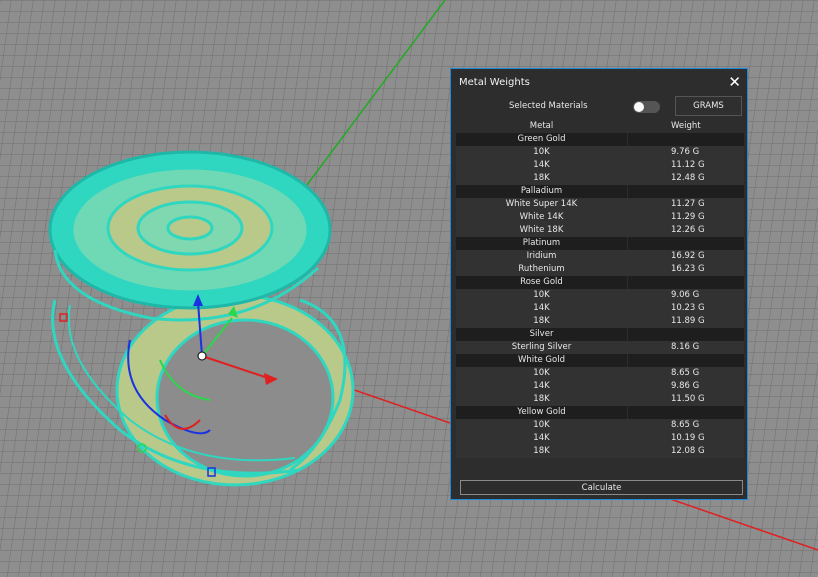  Describe the element at coordinates (600, 178) in the screenshot. I see `table-row: 18K 12.48 G` at that location.